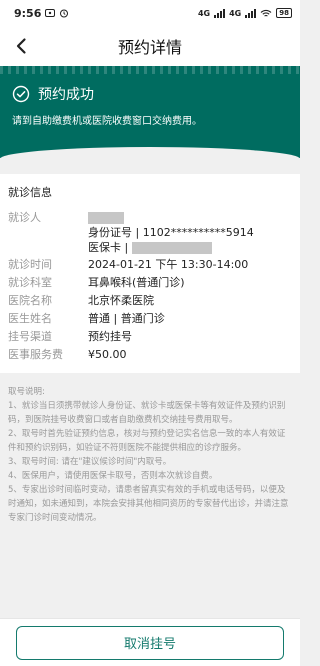  What do you see at coordinates (107, 121) in the screenshot?
I see `success-description: 请到自助缴费机或医院收费窗口交纳费用。` at bounding box center [107, 121].